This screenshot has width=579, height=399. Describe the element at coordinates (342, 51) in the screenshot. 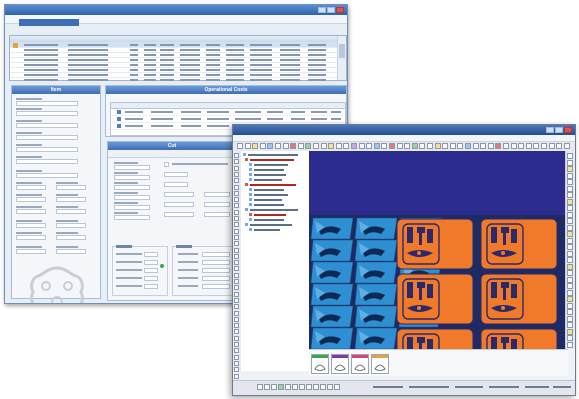

I see `scroll-thumb` at that location.